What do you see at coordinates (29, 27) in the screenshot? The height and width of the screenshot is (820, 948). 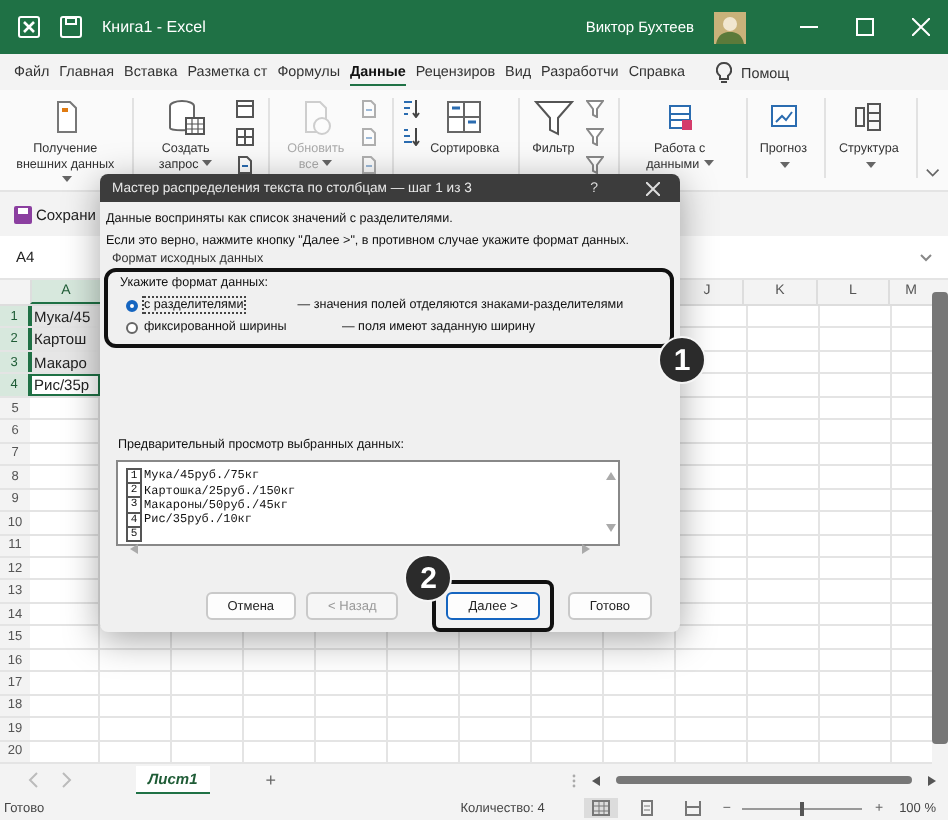 I see `spreadsheet-app-icon` at bounding box center [29, 27].